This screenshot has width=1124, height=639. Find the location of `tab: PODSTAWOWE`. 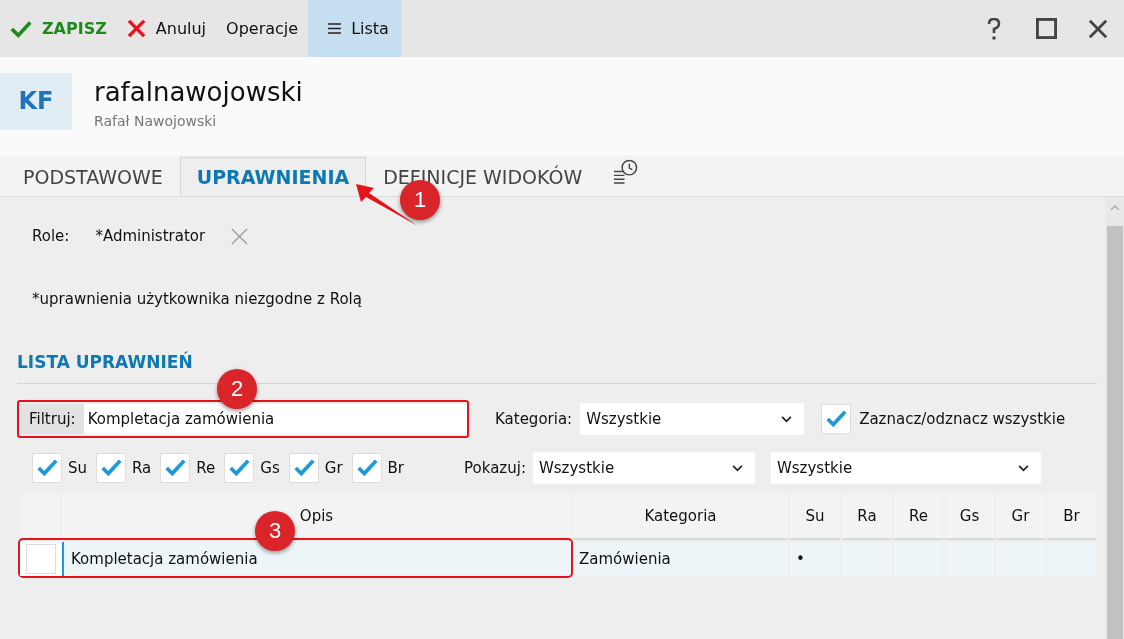

tab: PODSTAWOWE is located at coordinates (93, 176).